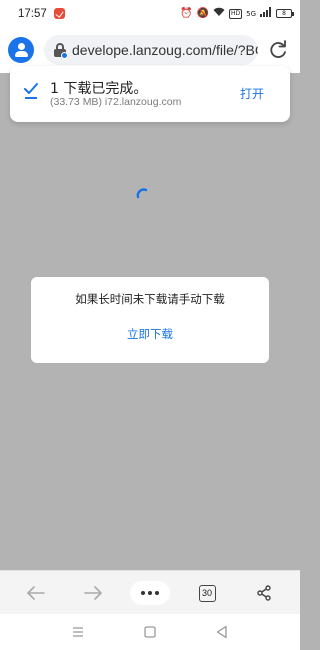 This screenshot has height=650, width=320. I want to click on wifi-icon, so click(219, 13).